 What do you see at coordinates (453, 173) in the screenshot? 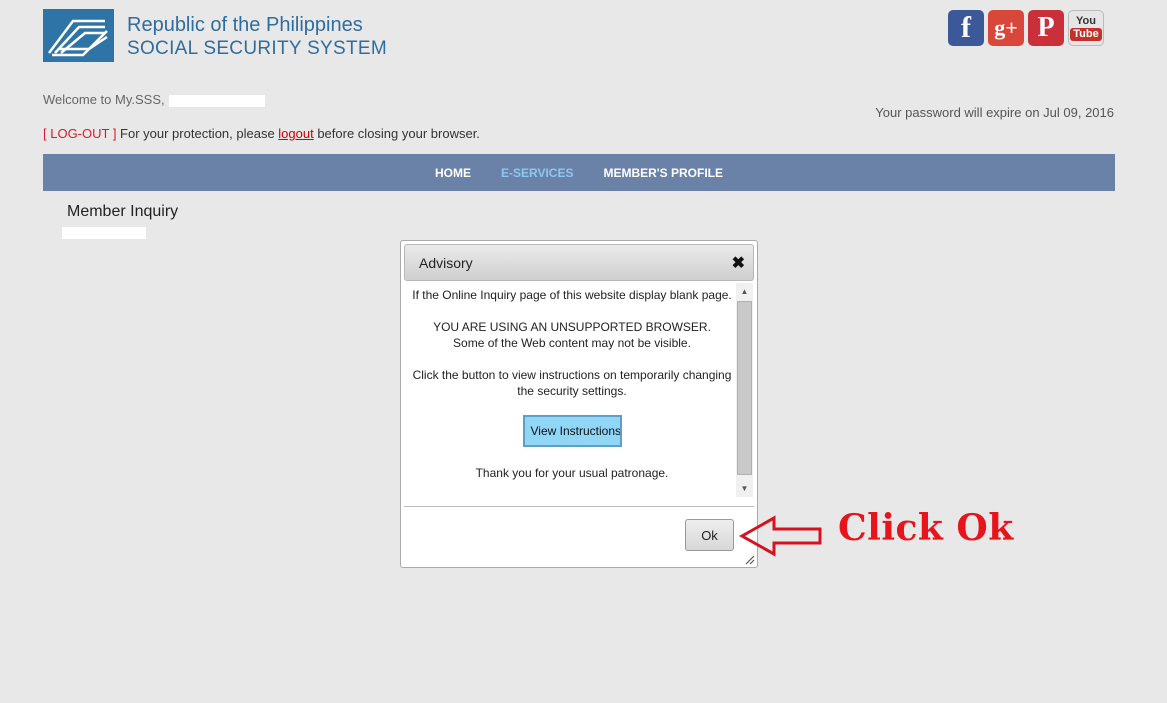
I see `nav-home: HOME` at bounding box center [453, 173].